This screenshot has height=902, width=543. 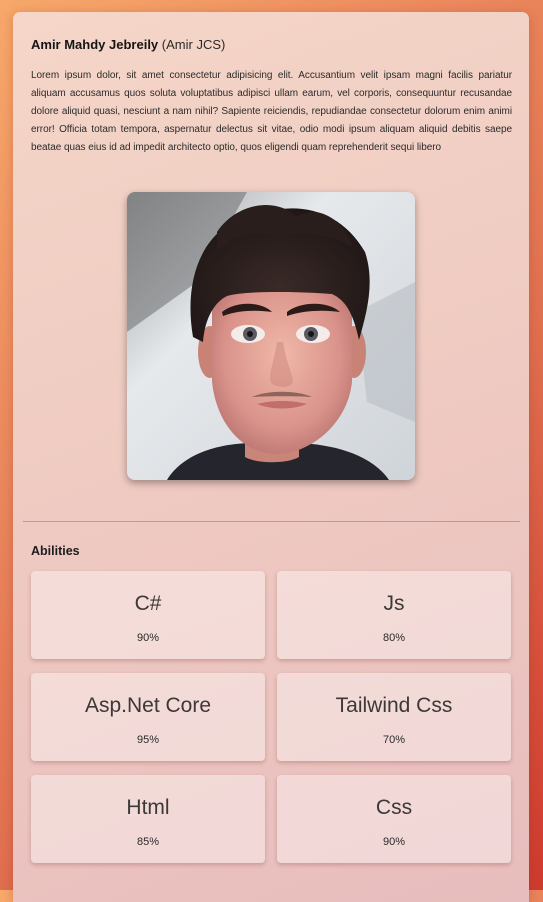 I want to click on ability-name: C#, so click(x=148, y=603).